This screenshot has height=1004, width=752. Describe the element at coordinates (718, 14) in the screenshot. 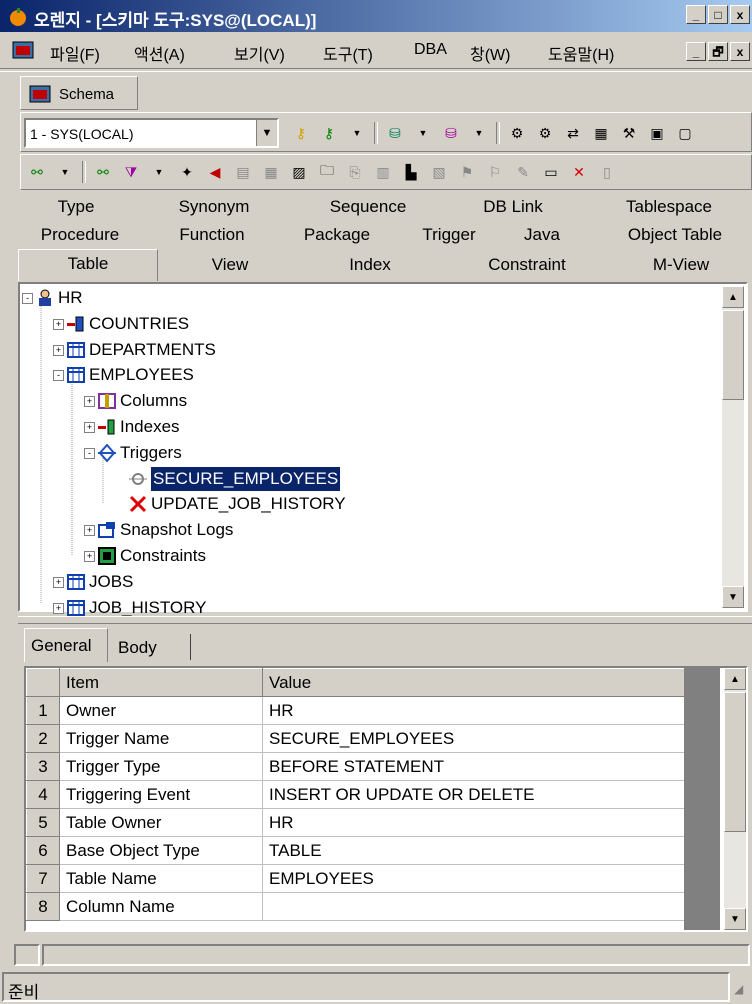

I see `maximize-button: □` at that location.